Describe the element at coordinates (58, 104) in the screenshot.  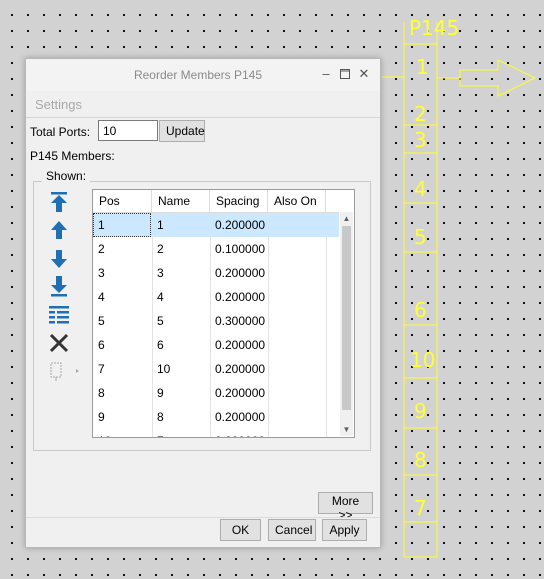
I see `settings-menu: Settings` at that location.